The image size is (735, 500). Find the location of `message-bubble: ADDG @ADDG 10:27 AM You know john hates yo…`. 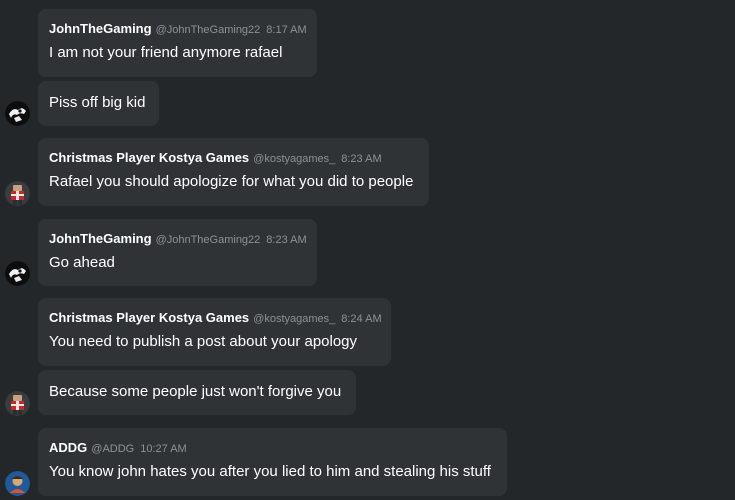

message-bubble: ADDG @ADDG 10:27 AM You know john hates yo… is located at coordinates (272, 462).